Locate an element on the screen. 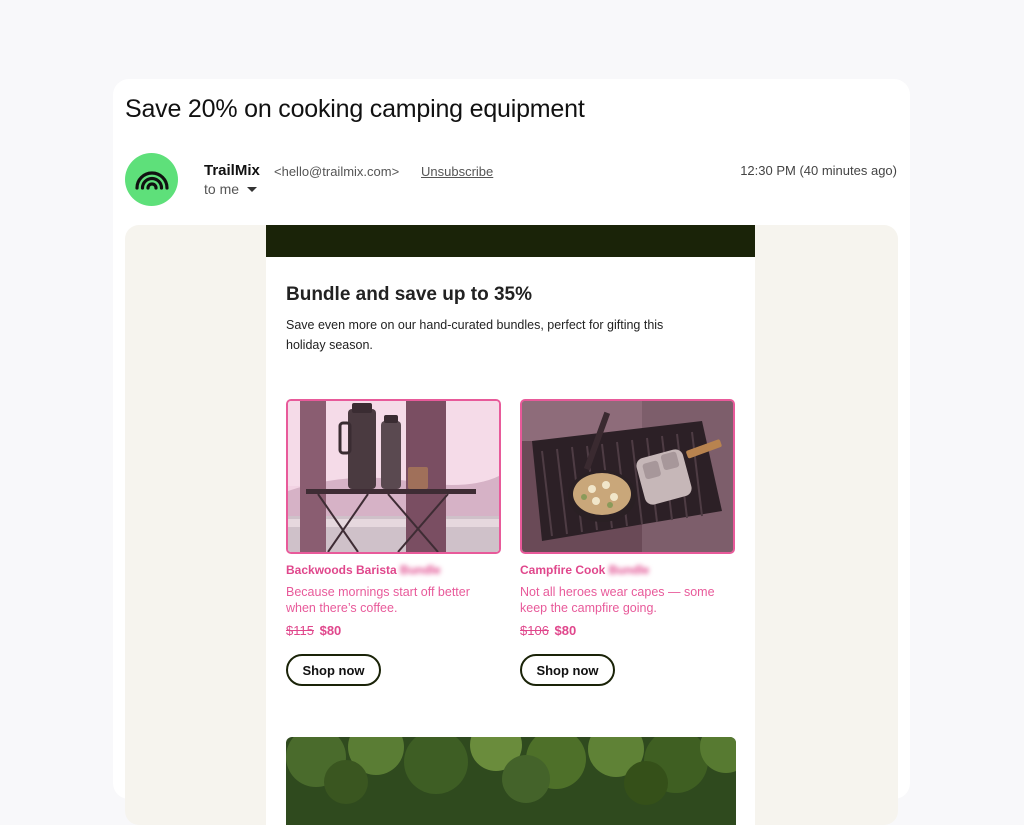  product-price: $115 $80 is located at coordinates (393, 630).